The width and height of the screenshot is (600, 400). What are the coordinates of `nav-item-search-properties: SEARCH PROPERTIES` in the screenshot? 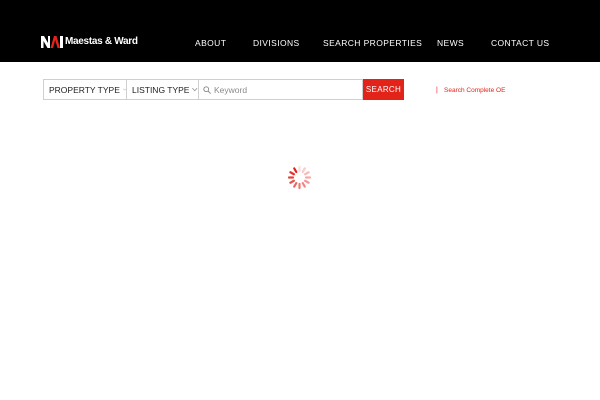 It's located at (372, 43).